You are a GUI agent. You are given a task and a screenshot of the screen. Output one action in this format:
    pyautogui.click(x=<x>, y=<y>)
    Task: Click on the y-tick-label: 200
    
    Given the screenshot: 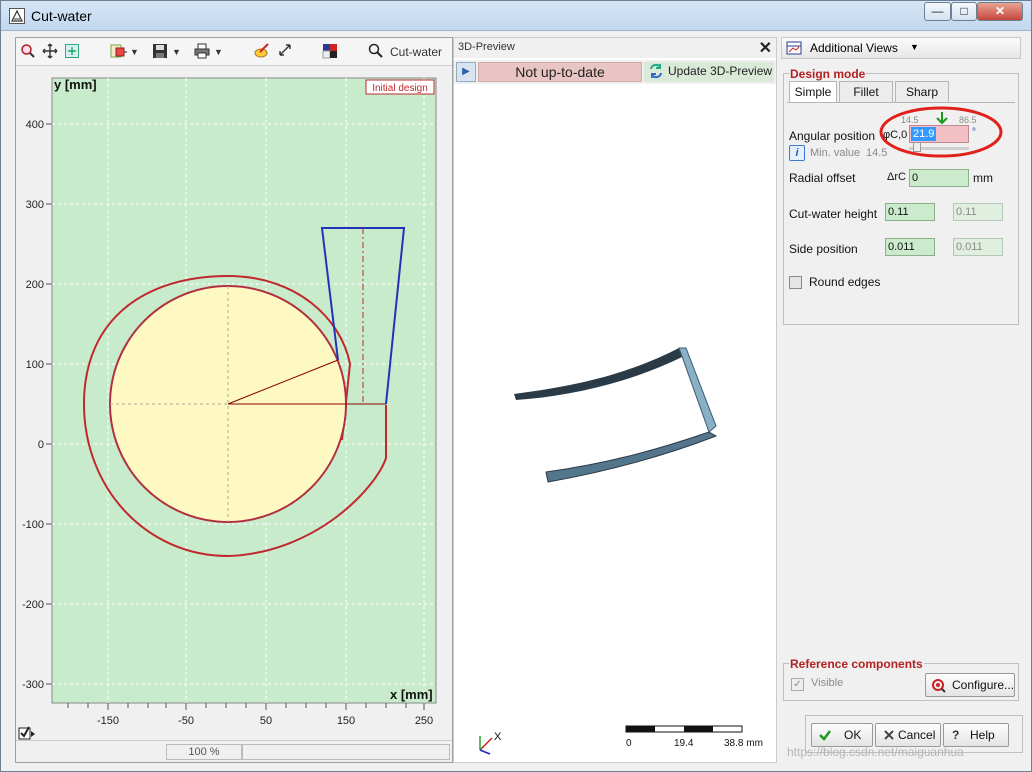 What is the action you would take?
    pyautogui.click(x=35, y=285)
    